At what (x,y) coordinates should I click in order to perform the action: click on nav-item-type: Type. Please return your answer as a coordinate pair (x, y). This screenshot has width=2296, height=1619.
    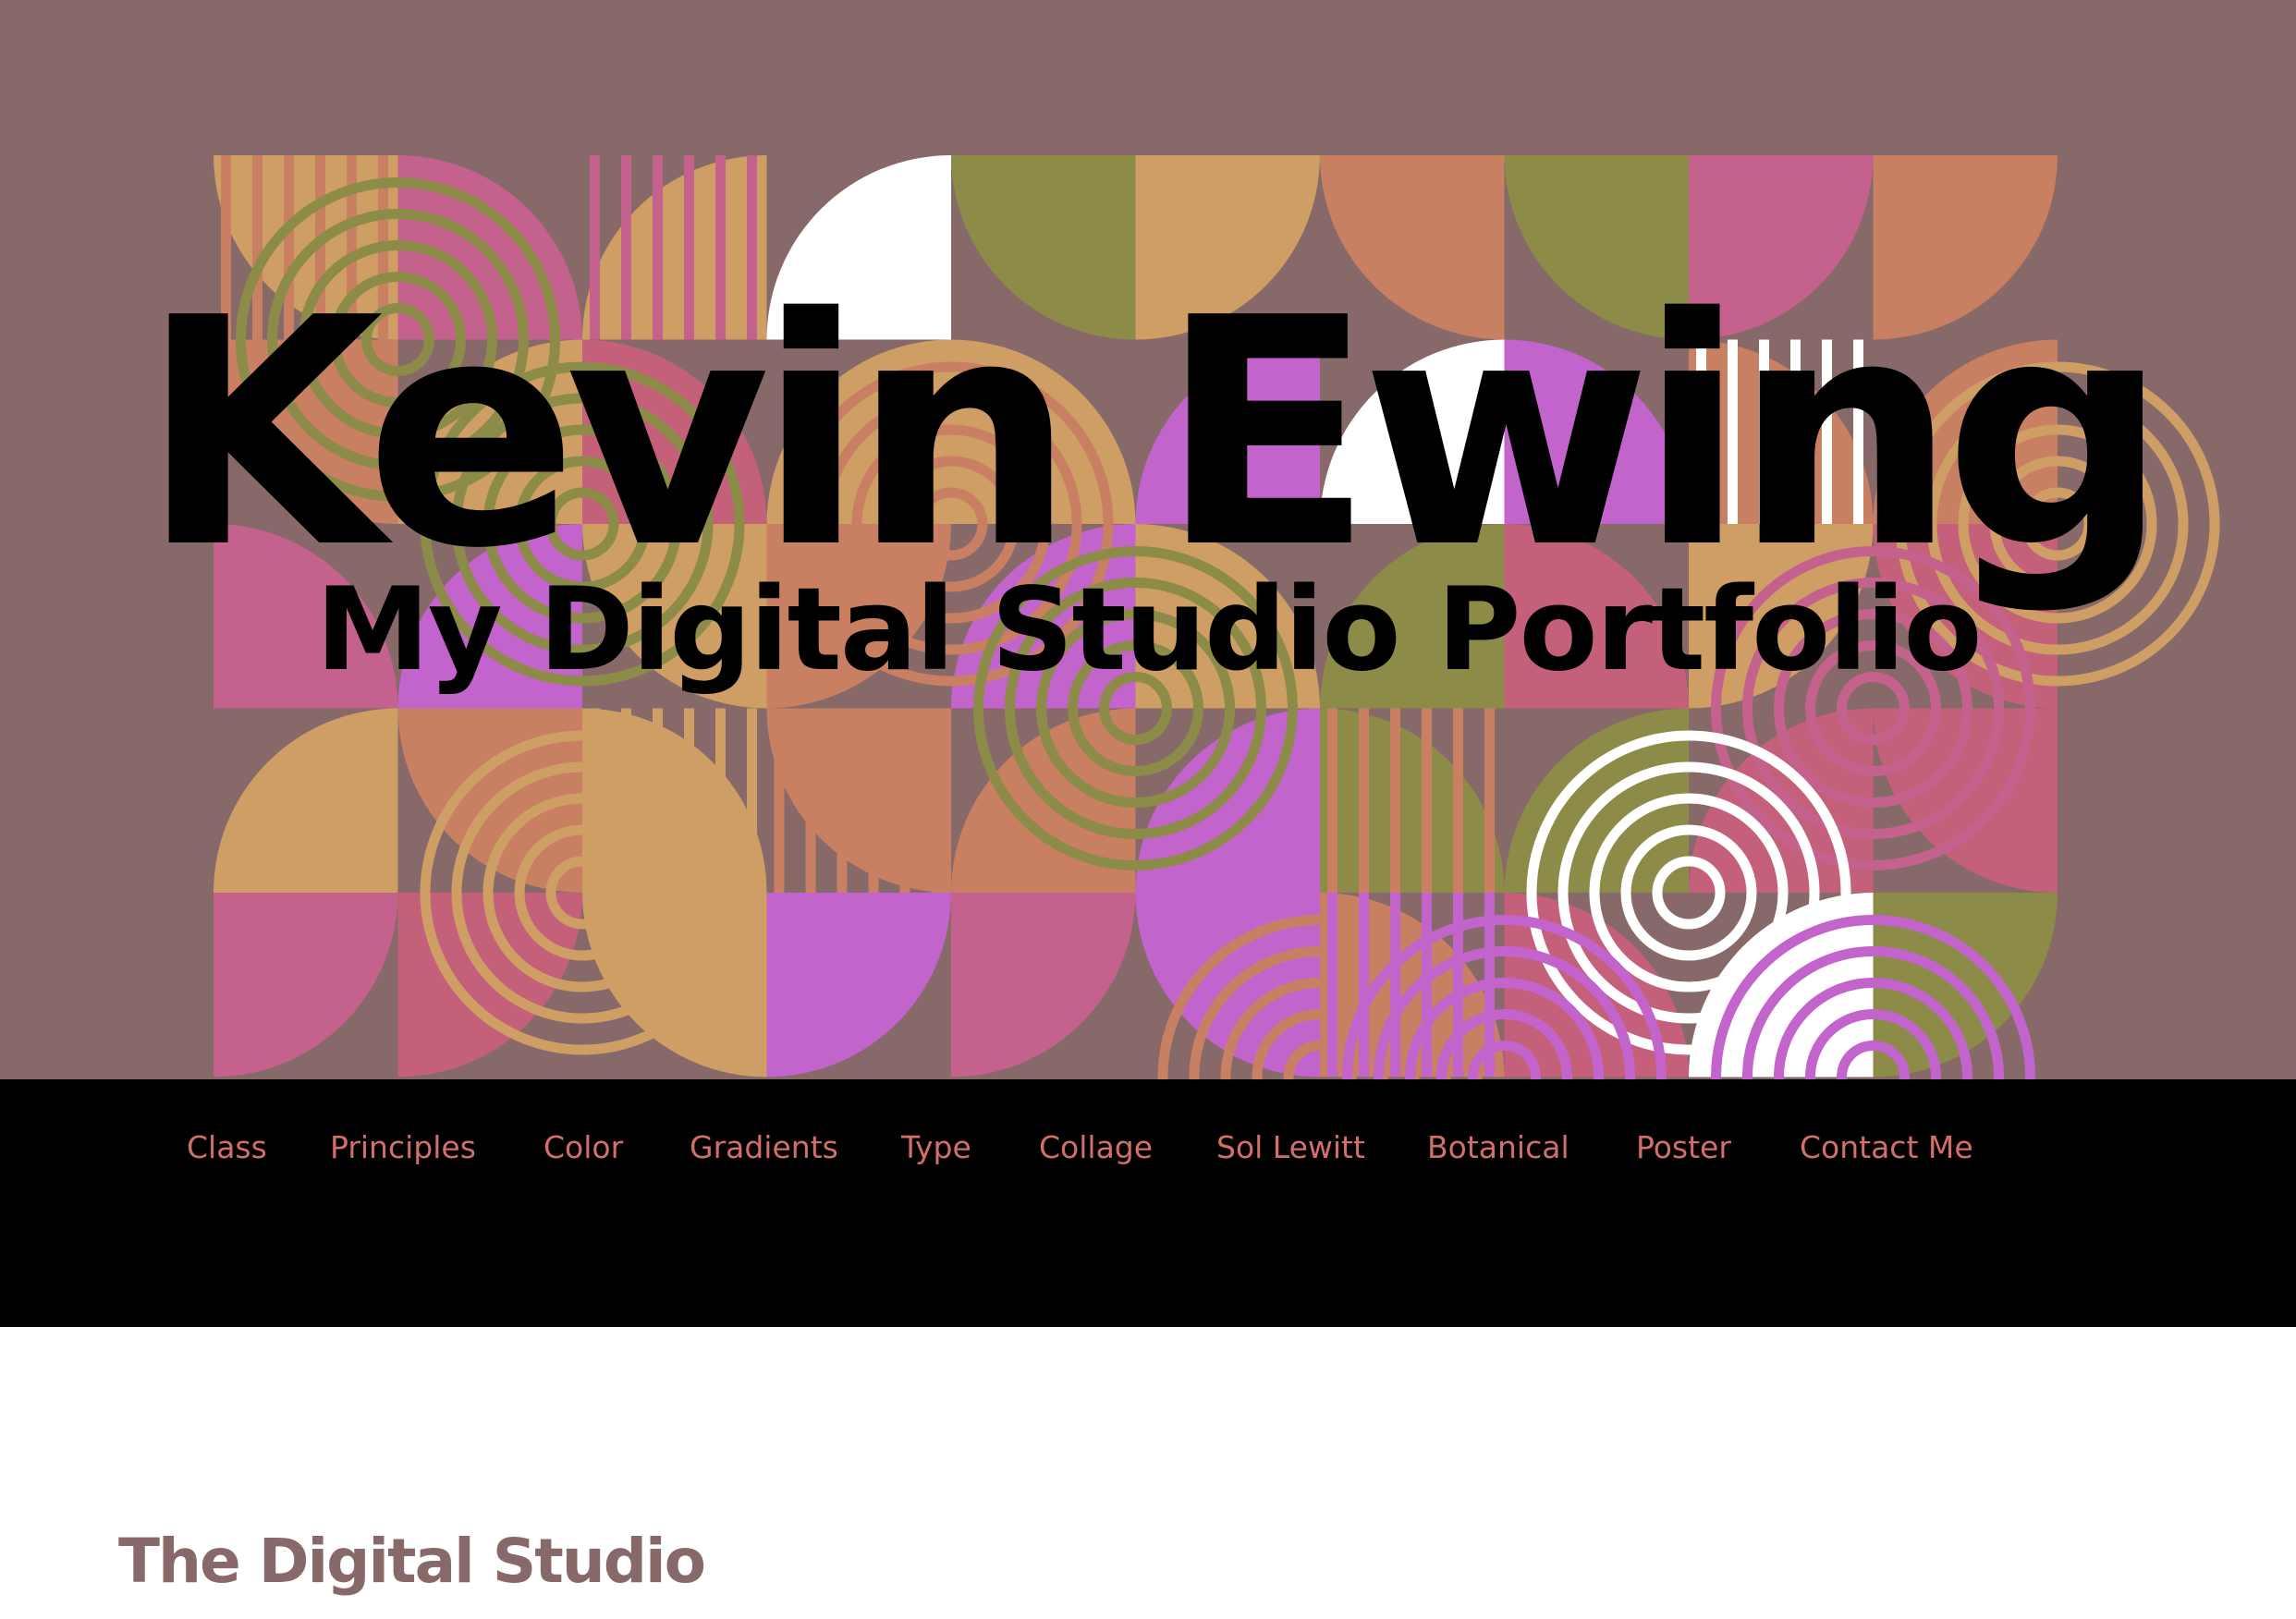
    Looking at the image, I should click on (936, 1147).